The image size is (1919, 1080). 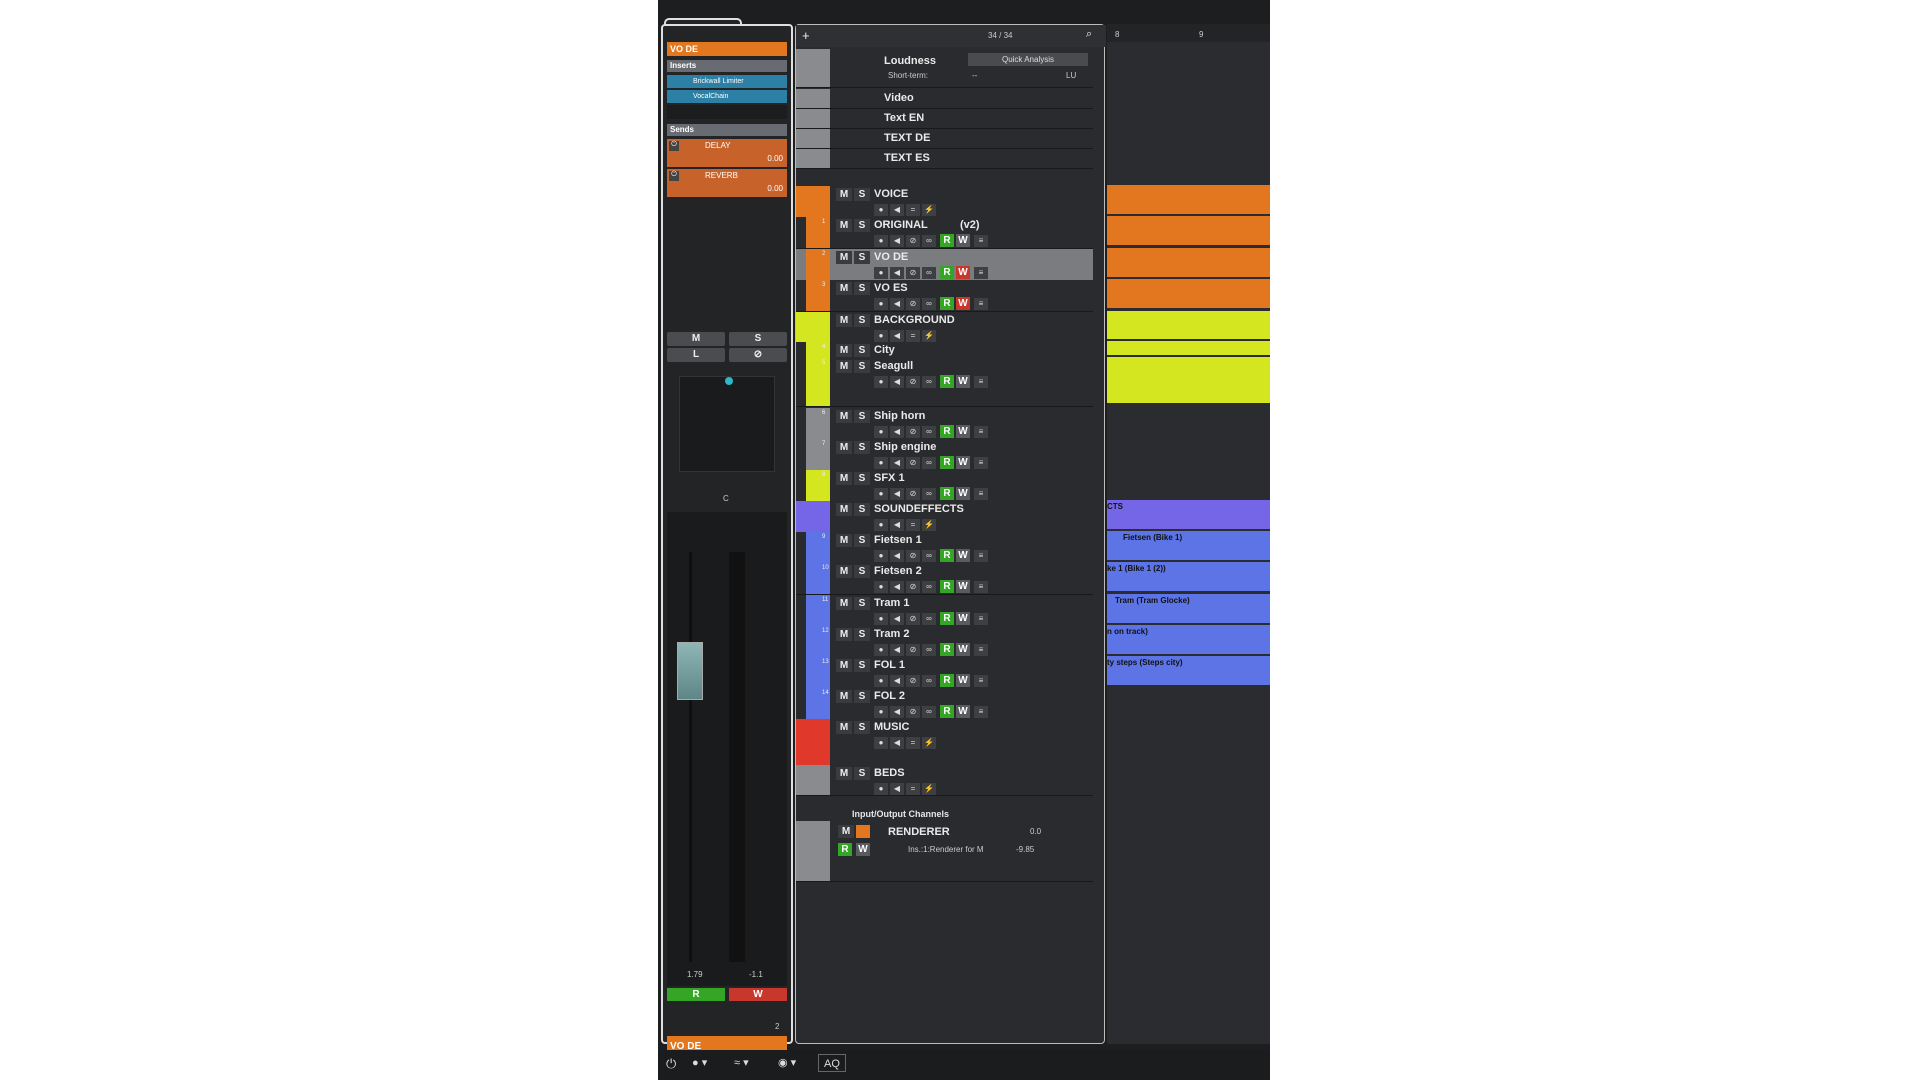 What do you see at coordinates (758, 994) in the screenshot?
I see `write-button: W` at bounding box center [758, 994].